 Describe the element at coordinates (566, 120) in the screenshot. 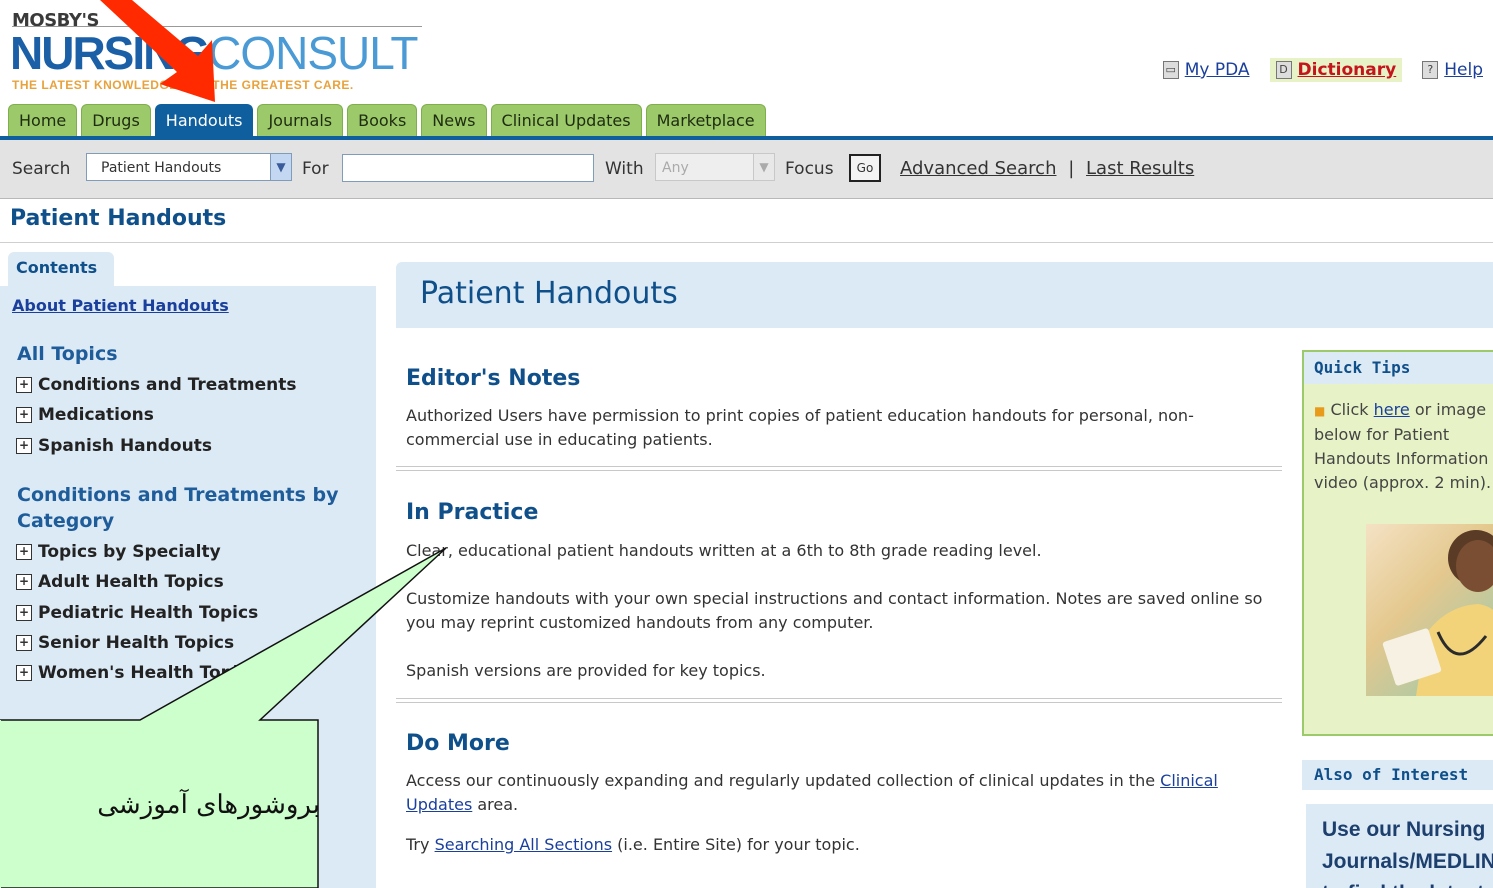

I see `tab-clinical-updates: Clinical Updates` at that location.